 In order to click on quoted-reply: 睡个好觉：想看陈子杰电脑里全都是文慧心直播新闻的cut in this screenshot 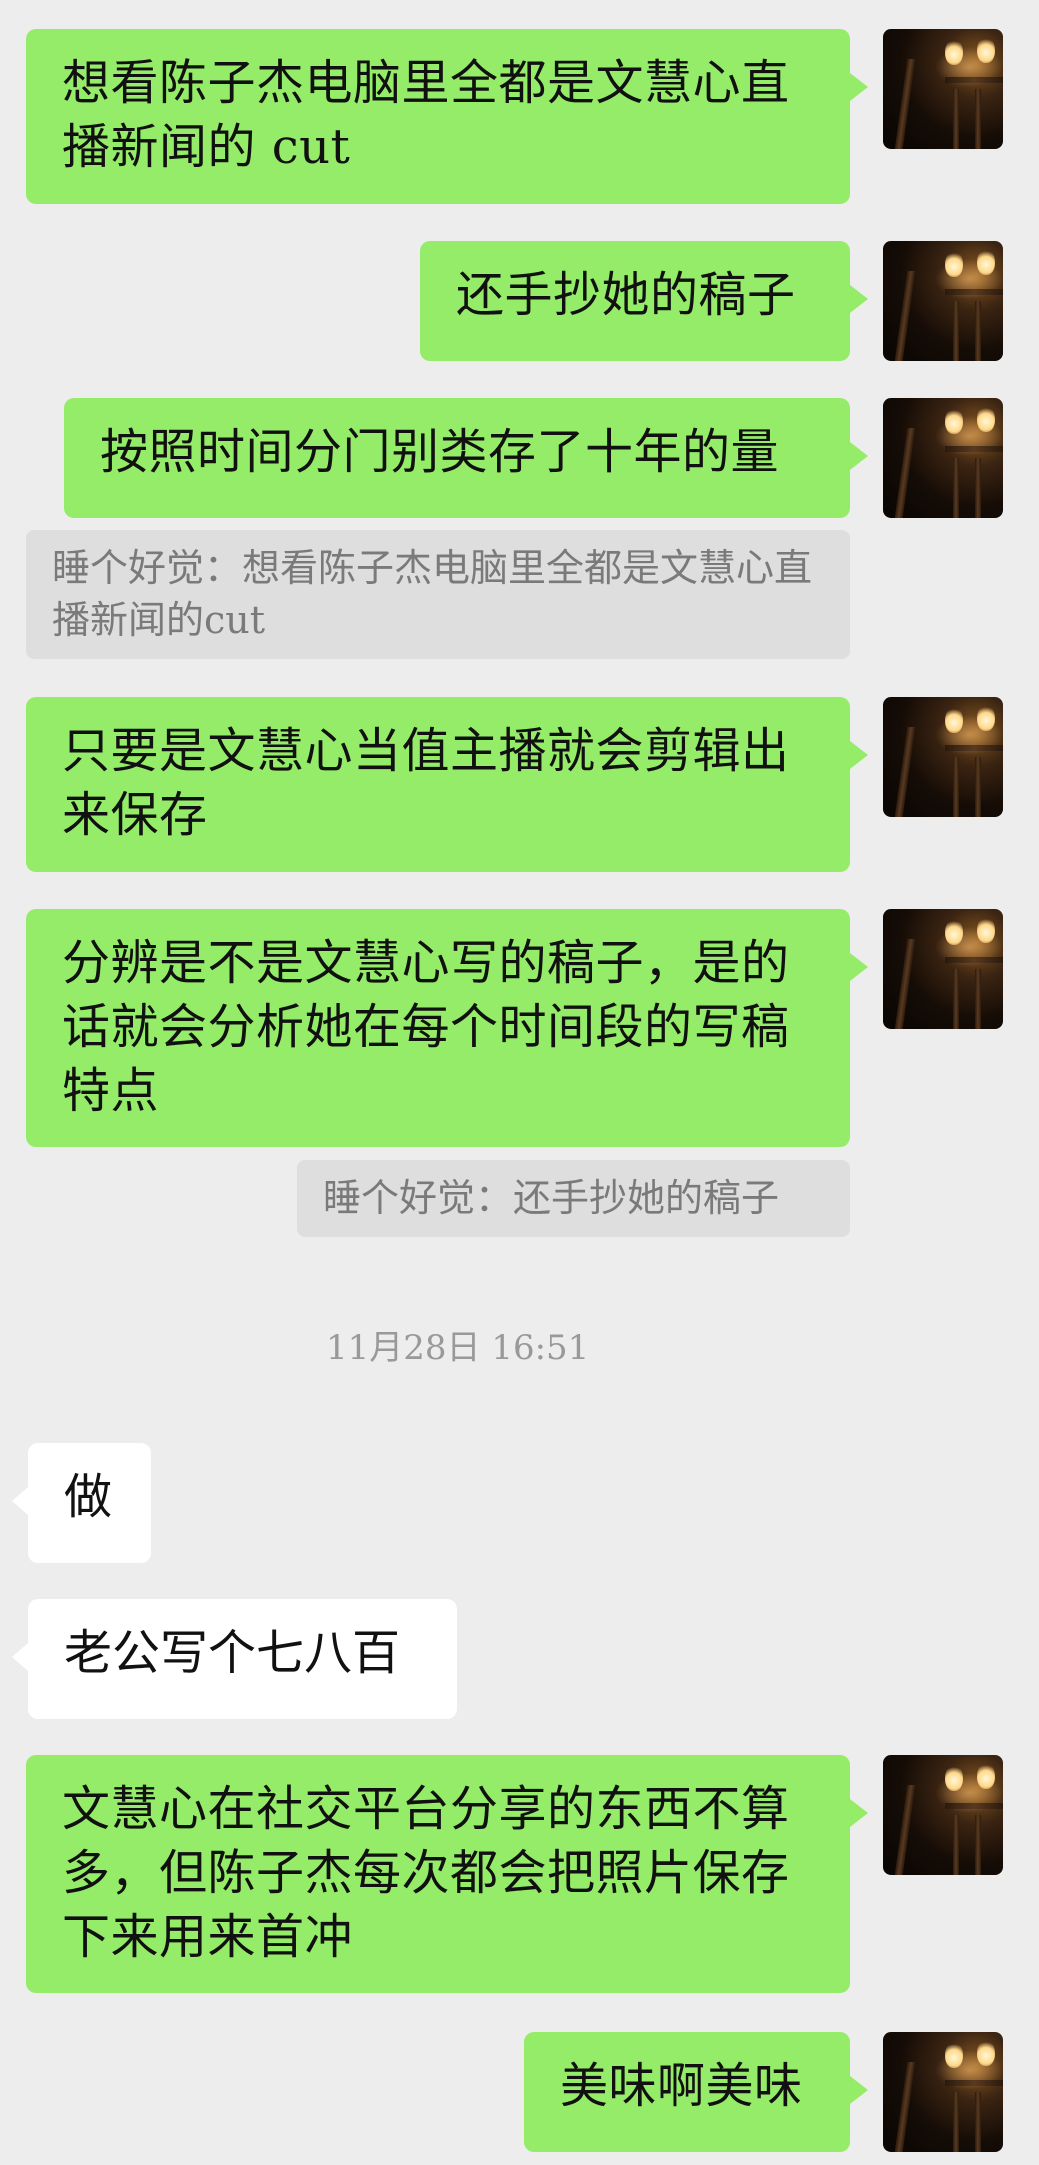, I will do `click(438, 594)`.